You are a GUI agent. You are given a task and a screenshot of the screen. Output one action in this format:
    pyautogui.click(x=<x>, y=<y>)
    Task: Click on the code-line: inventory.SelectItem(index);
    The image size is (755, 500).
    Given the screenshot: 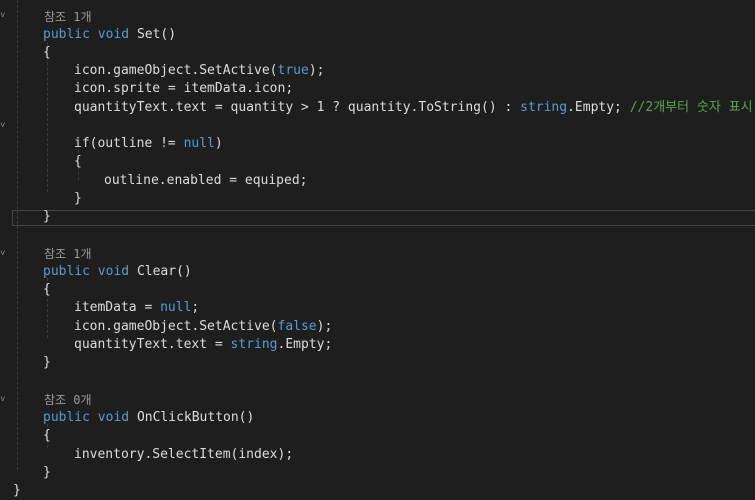 What is the action you would take?
    pyautogui.click(x=146, y=445)
    